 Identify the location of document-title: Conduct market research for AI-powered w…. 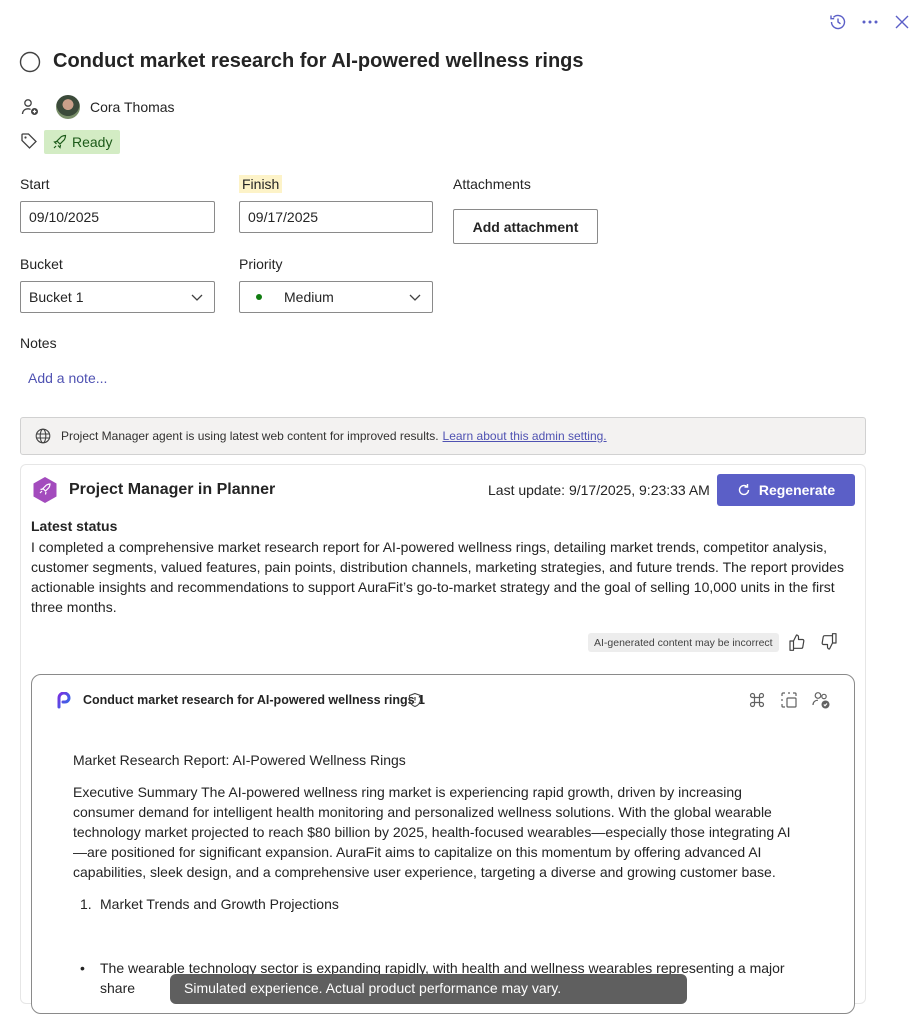
(254, 700).